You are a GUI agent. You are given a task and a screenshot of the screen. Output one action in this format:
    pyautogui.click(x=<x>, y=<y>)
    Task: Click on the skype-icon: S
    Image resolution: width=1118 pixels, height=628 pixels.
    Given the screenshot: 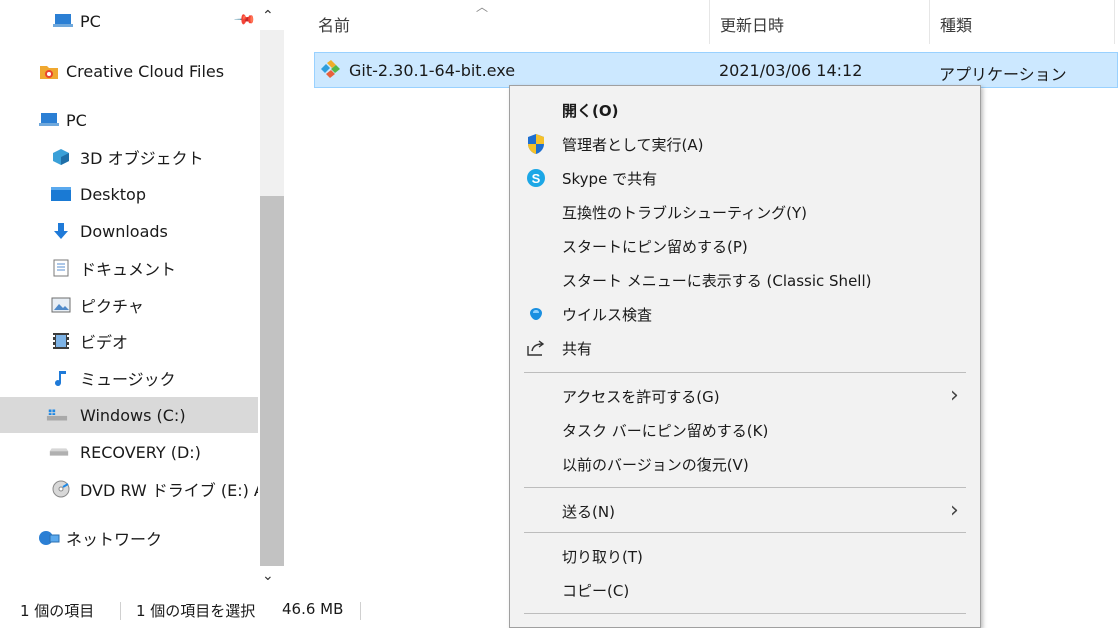 What is the action you would take?
    pyautogui.click(x=536, y=178)
    